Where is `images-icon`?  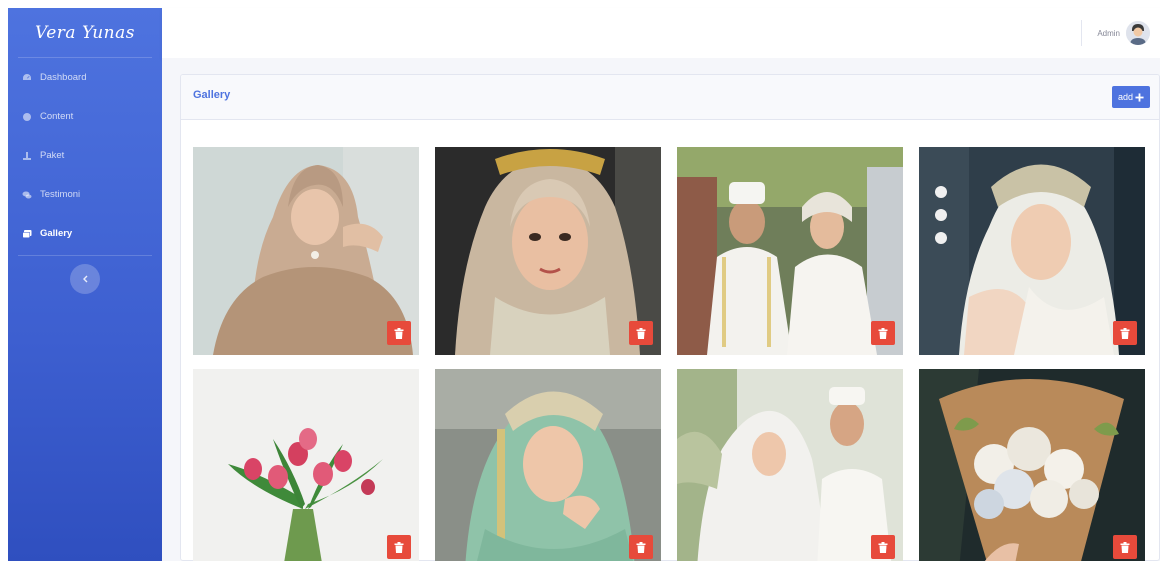 images-icon is located at coordinates (27, 234).